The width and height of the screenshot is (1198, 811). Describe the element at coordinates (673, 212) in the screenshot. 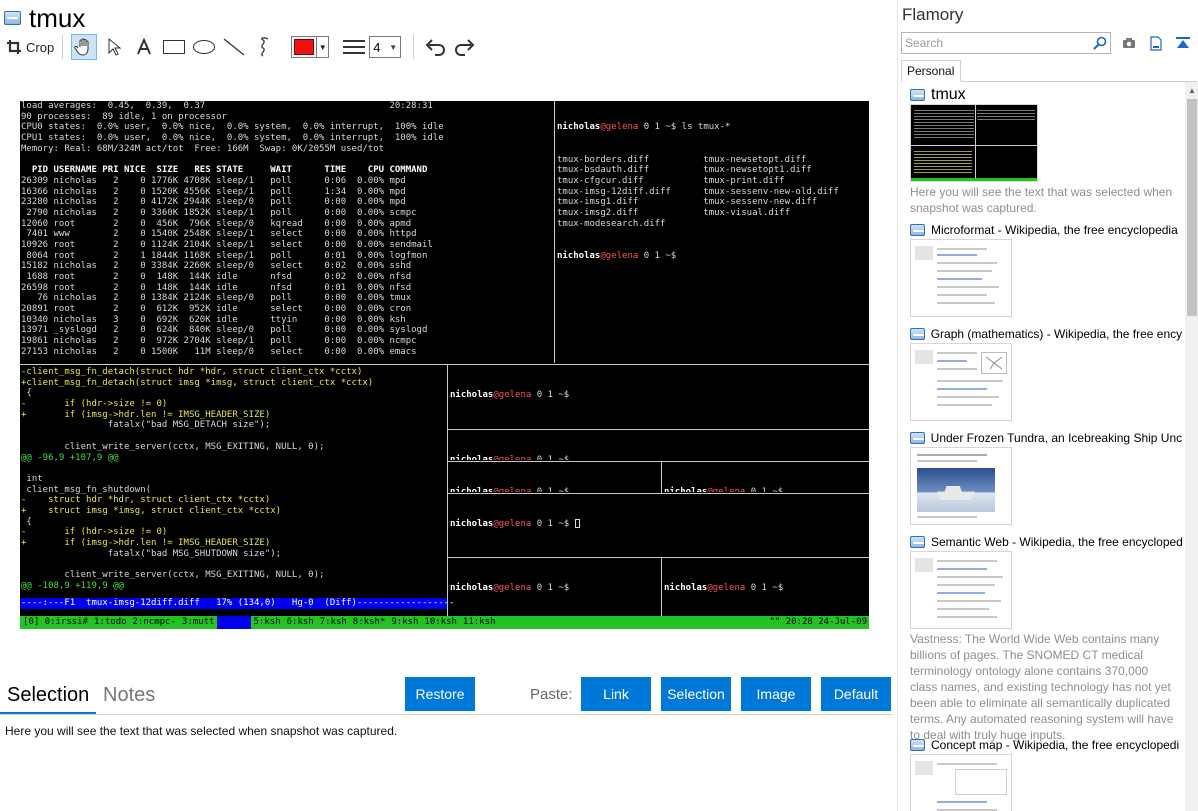

I see `terminal-line: tmux-imsg2.diff tmux-visual.diff` at that location.